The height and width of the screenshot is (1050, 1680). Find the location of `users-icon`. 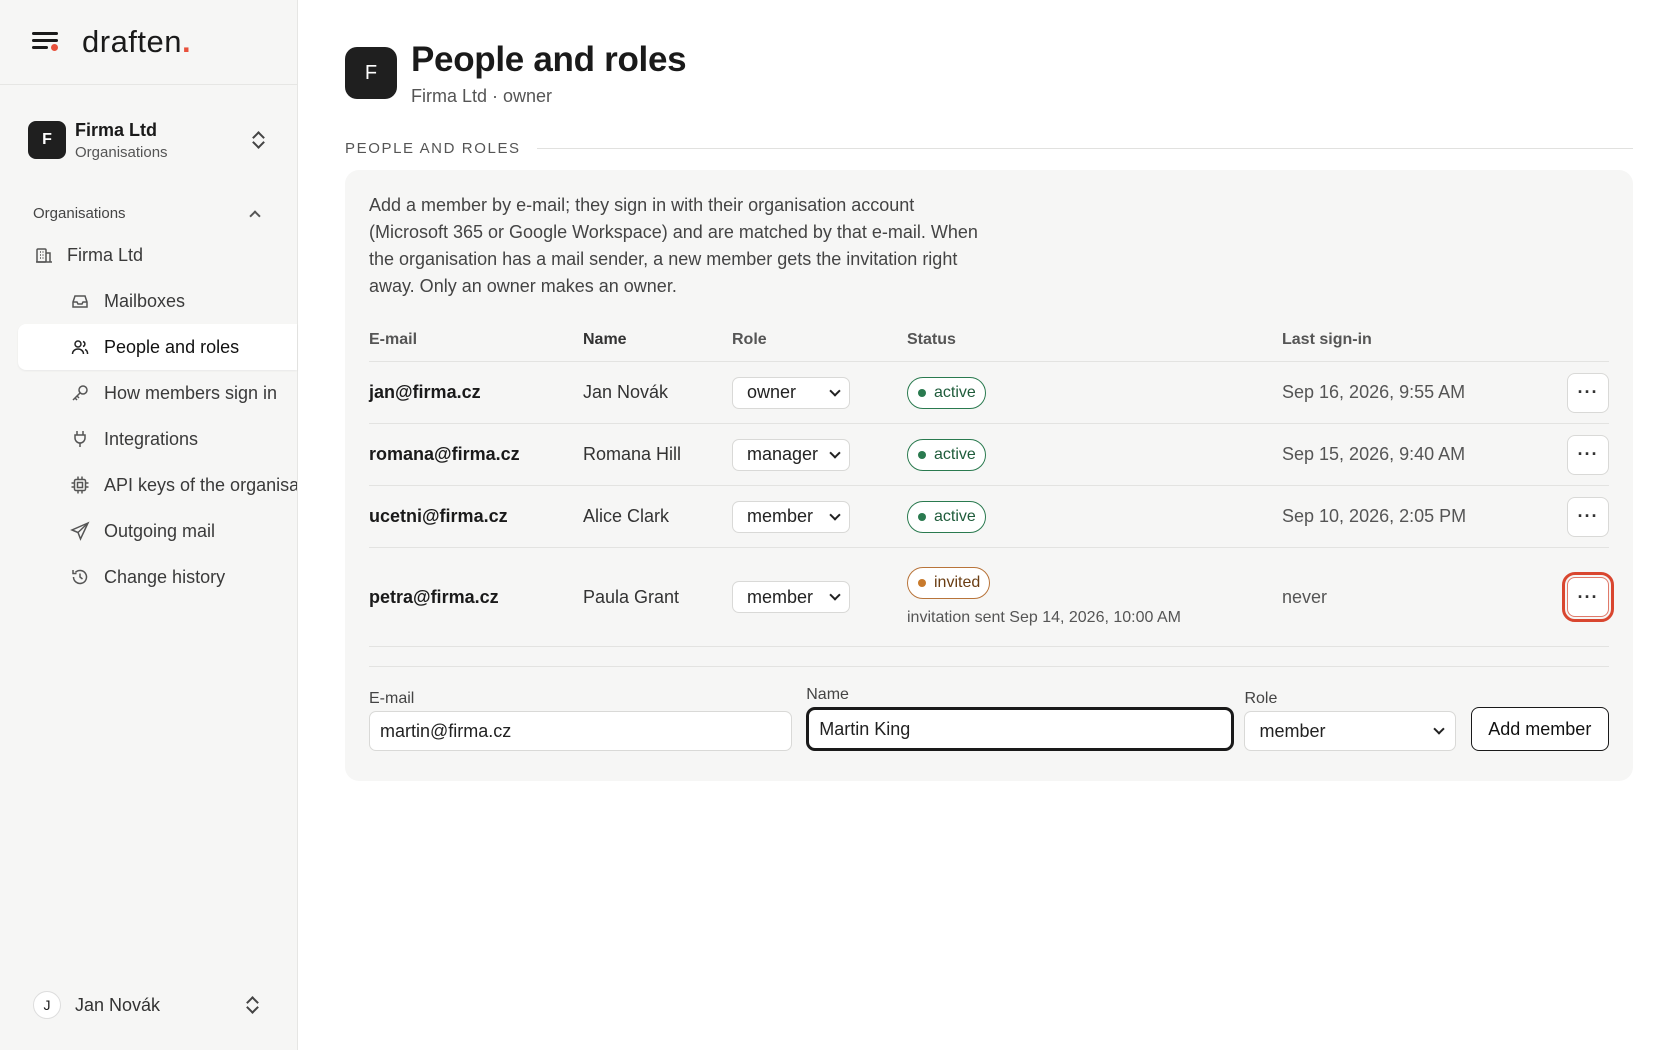

users-icon is located at coordinates (80, 347).